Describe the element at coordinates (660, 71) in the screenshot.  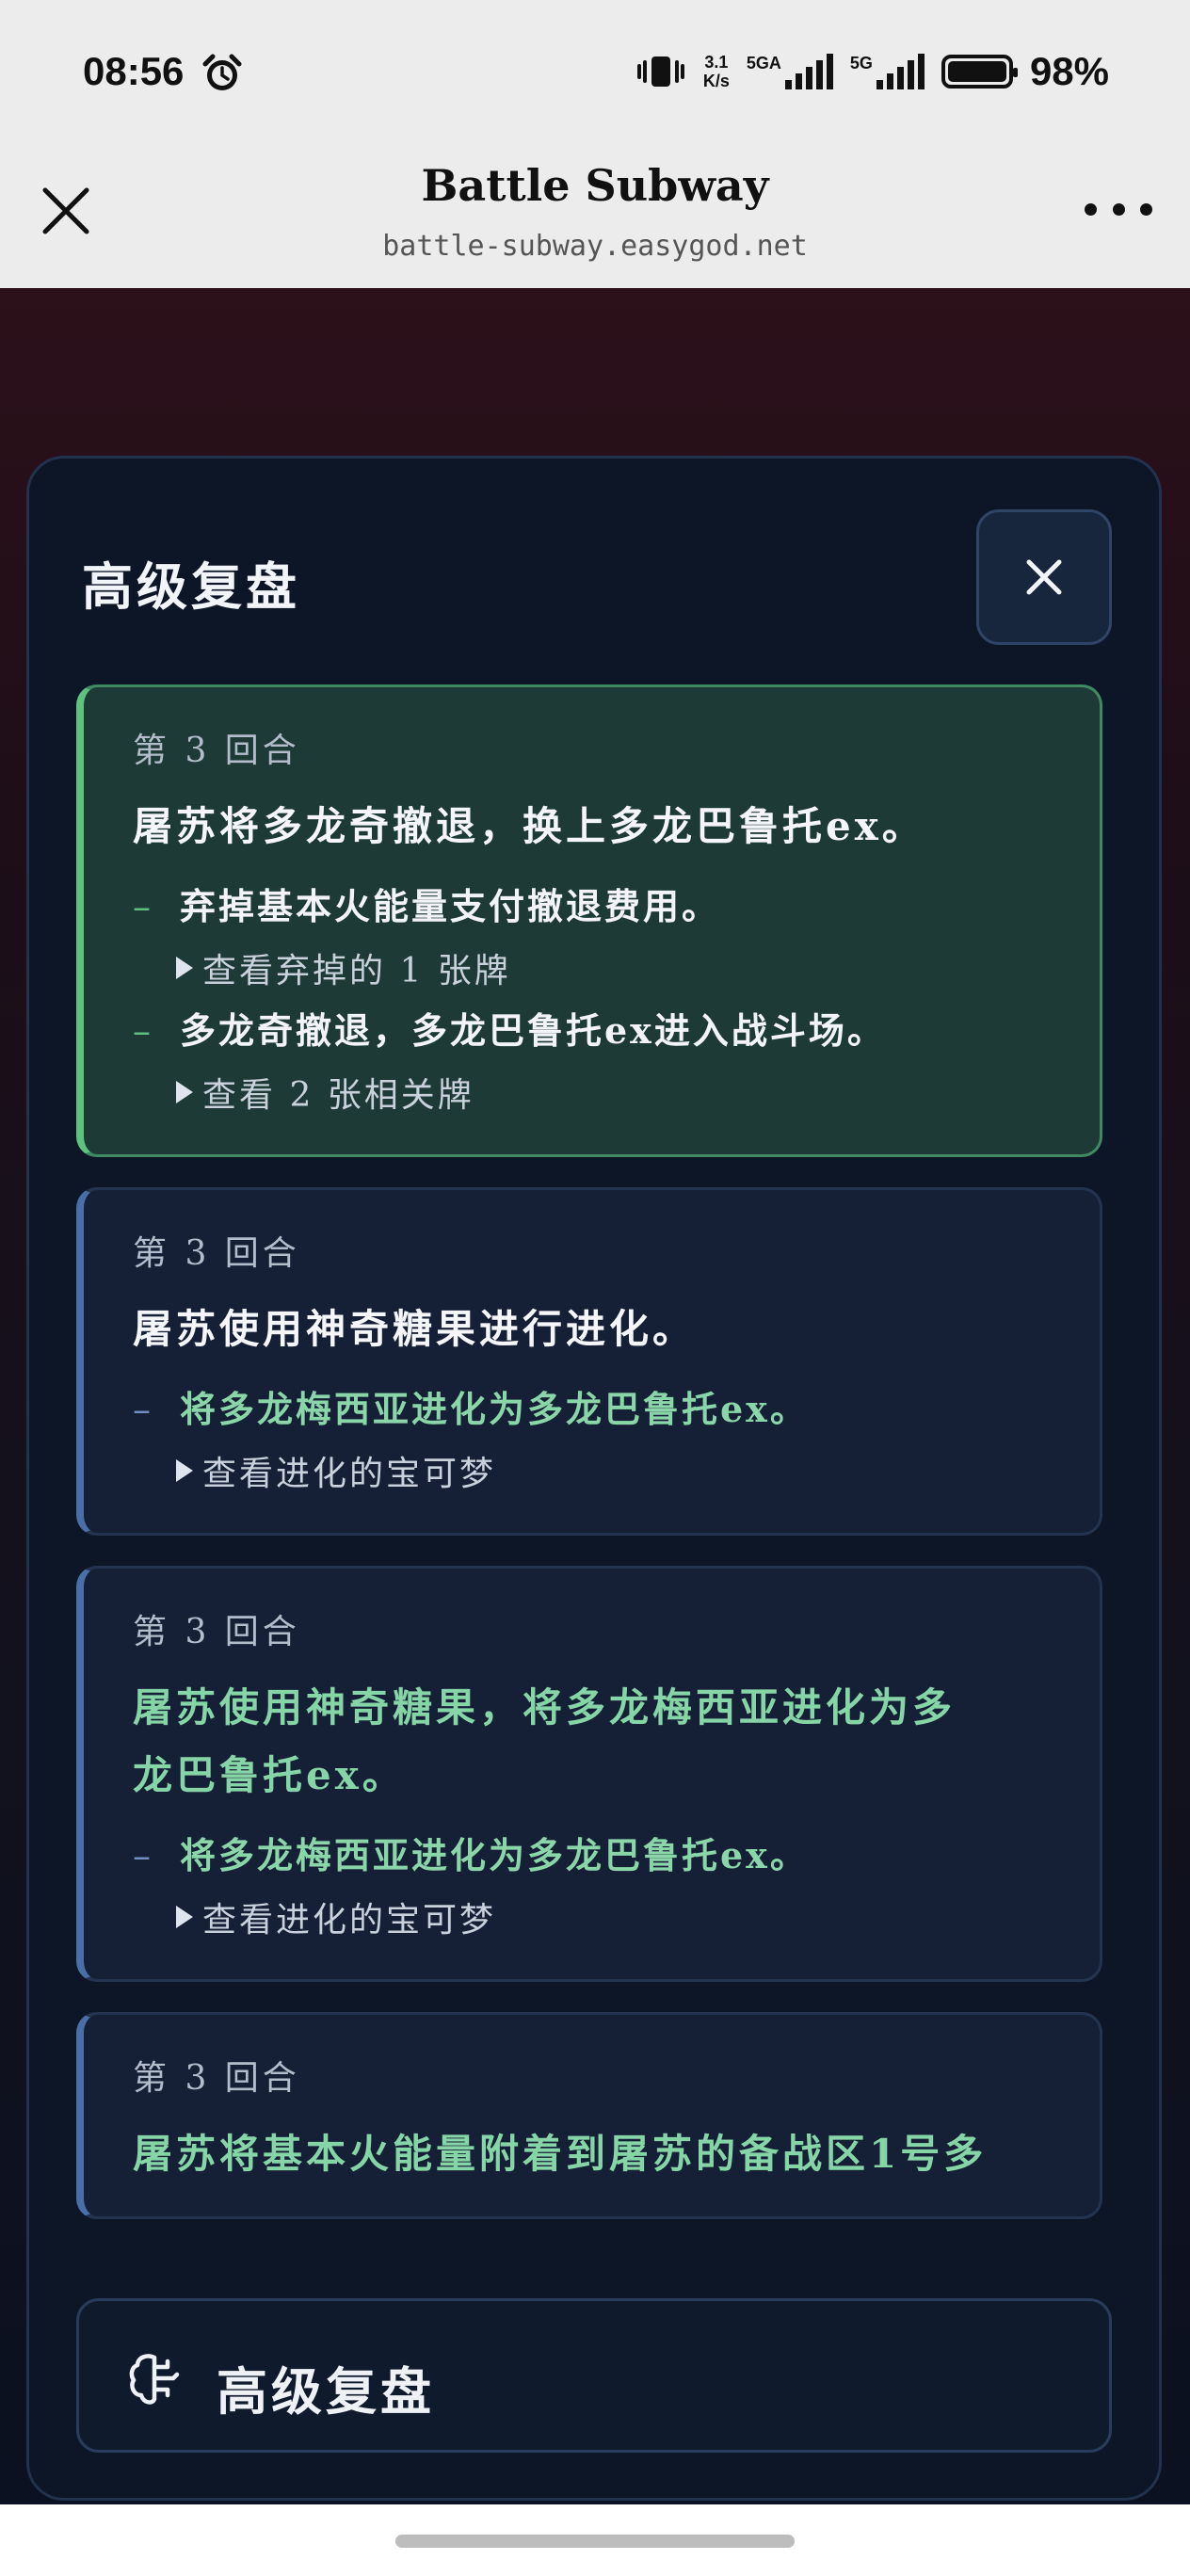
I see `vibrate-icon` at that location.